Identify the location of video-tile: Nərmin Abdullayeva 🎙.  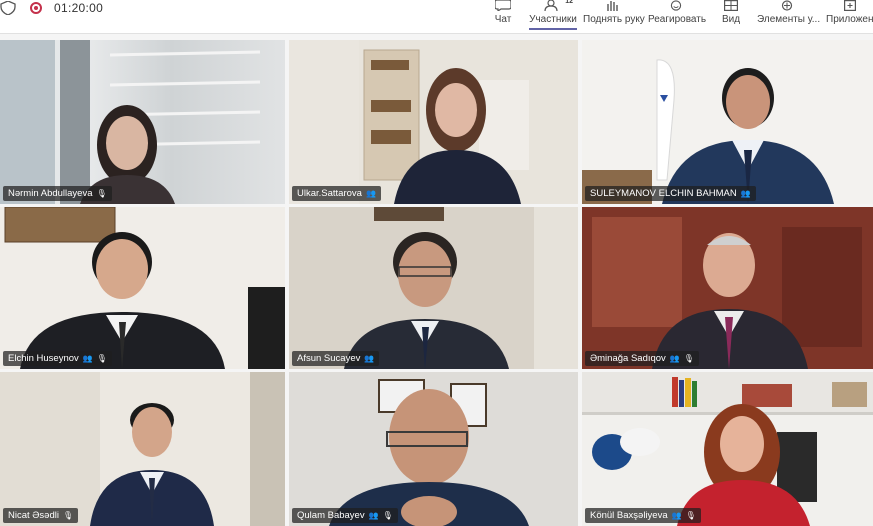
(142, 122).